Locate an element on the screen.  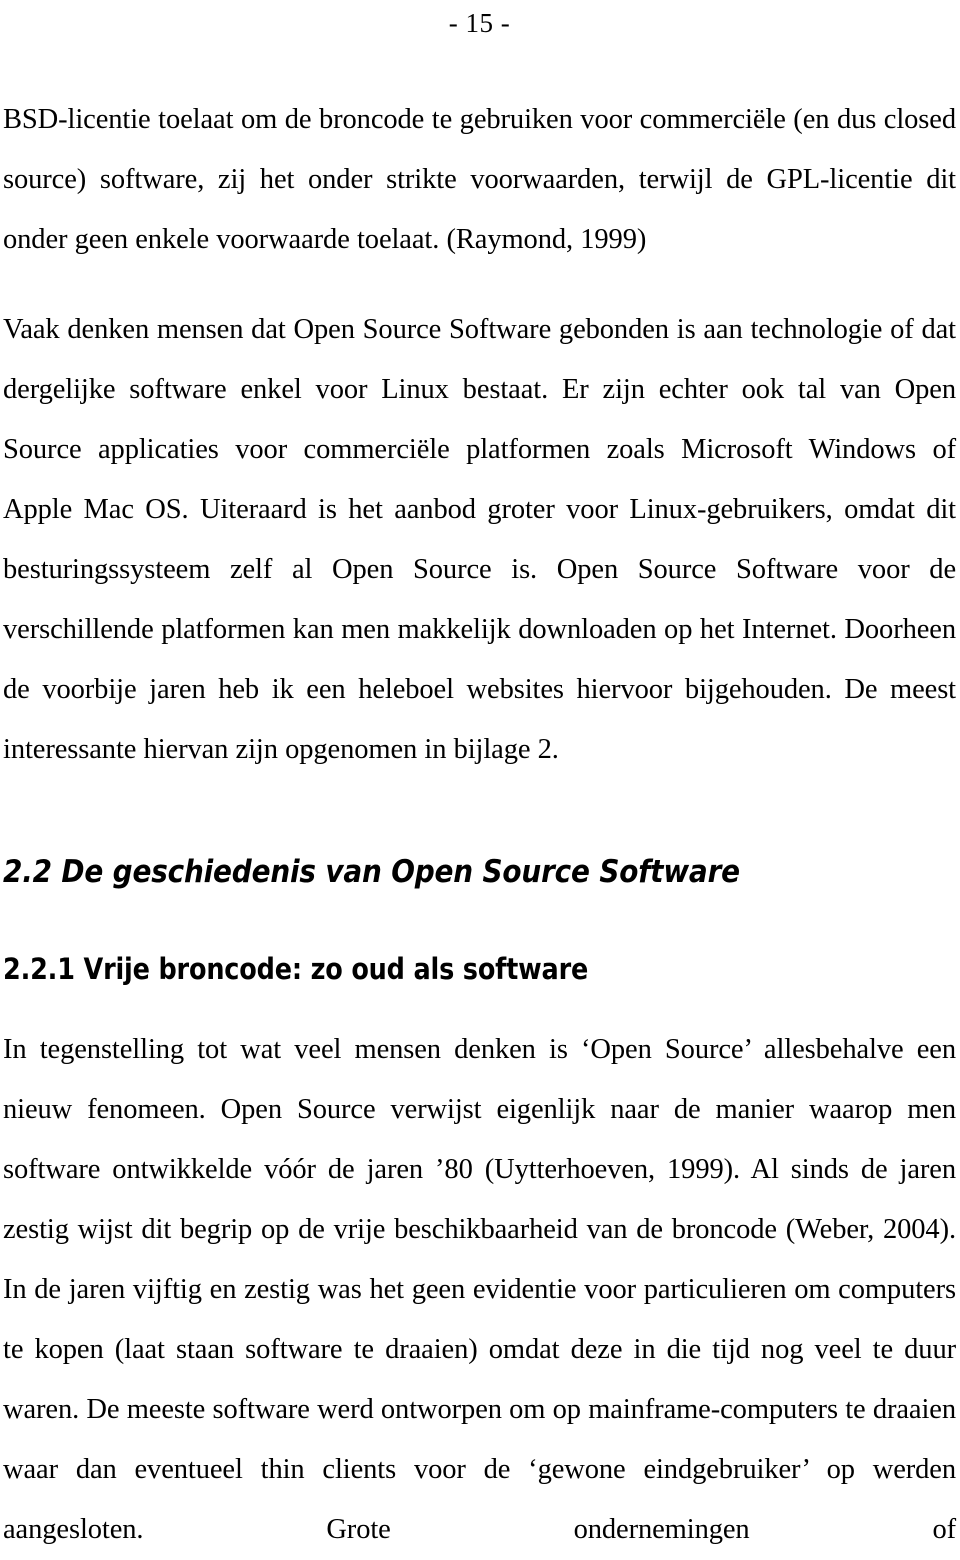
page-number: - 15 - is located at coordinates (479, 23).